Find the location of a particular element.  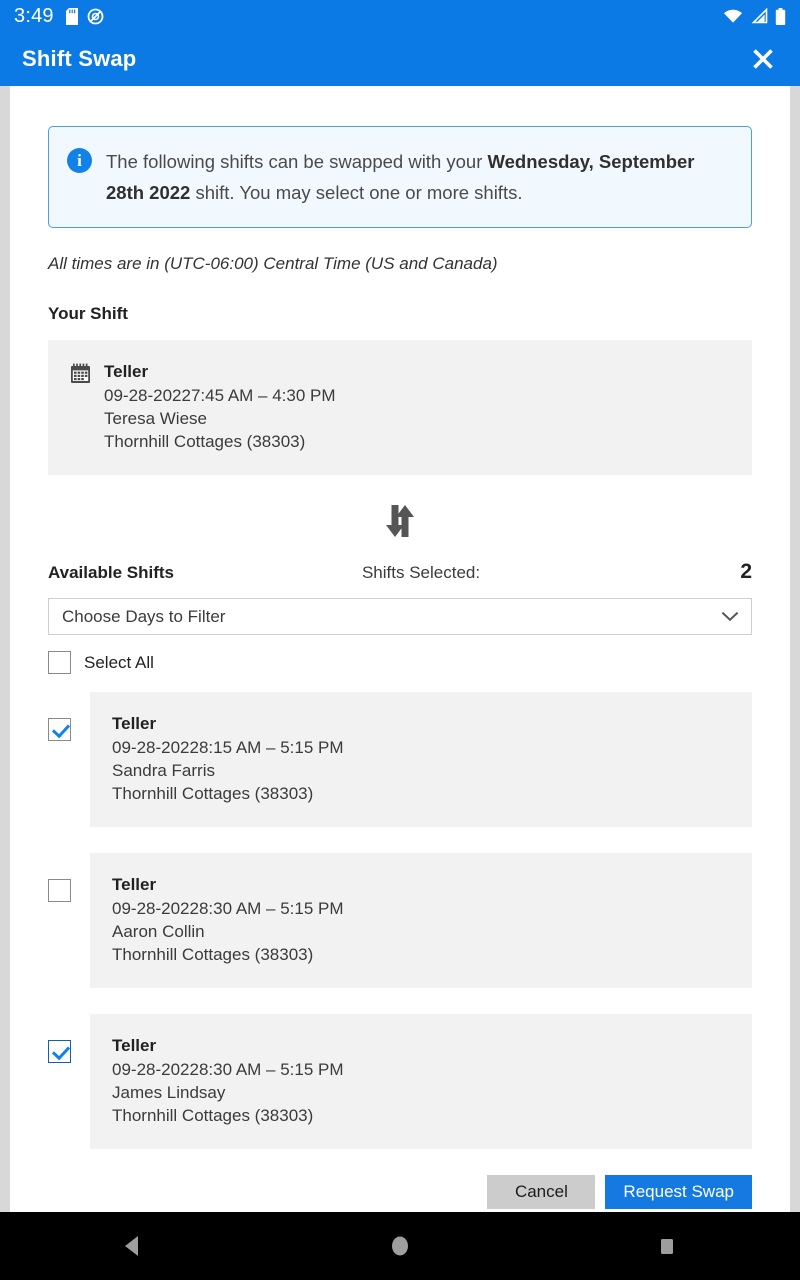

days-filter-select: Choose Days to Filter is located at coordinates (400, 616).